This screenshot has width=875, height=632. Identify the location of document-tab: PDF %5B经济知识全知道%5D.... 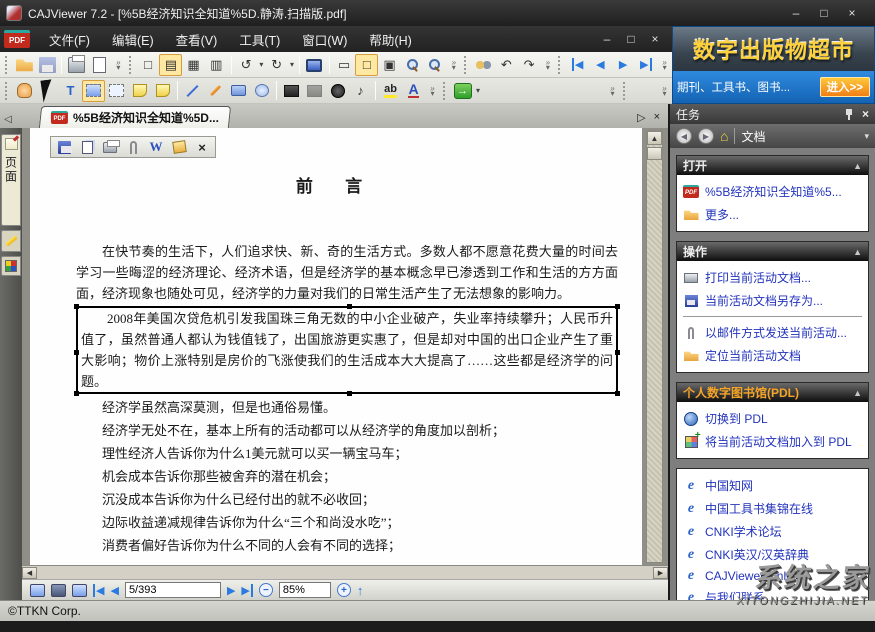
(135, 117).